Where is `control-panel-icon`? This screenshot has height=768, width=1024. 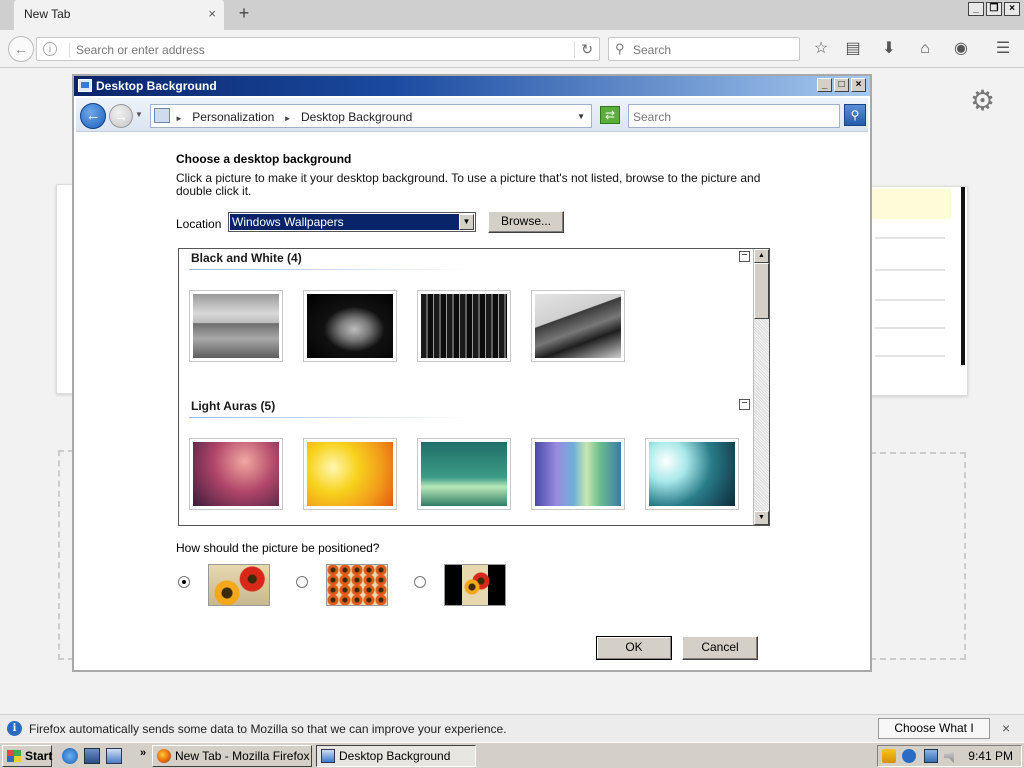 control-panel-icon is located at coordinates (162, 115).